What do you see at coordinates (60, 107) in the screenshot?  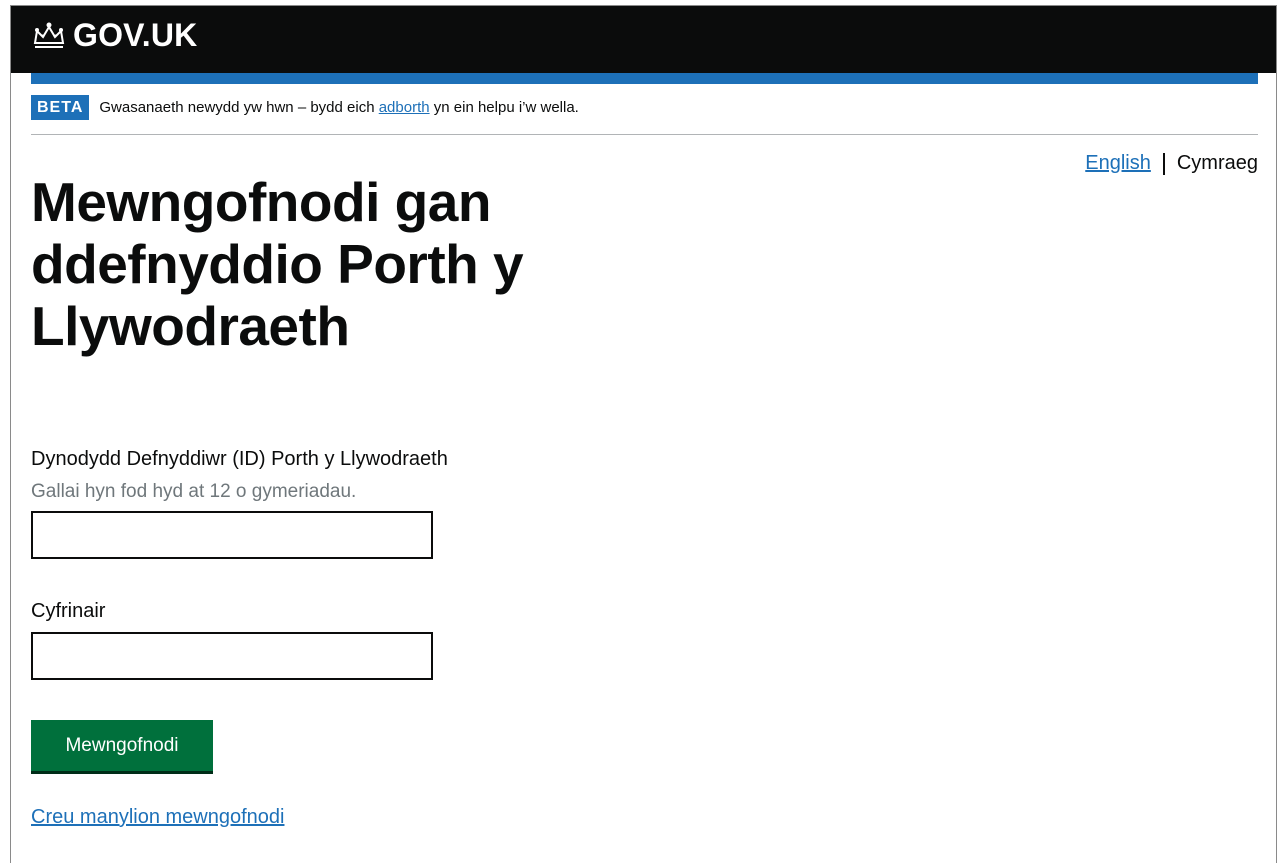 I see `beta-tag: BETA` at bounding box center [60, 107].